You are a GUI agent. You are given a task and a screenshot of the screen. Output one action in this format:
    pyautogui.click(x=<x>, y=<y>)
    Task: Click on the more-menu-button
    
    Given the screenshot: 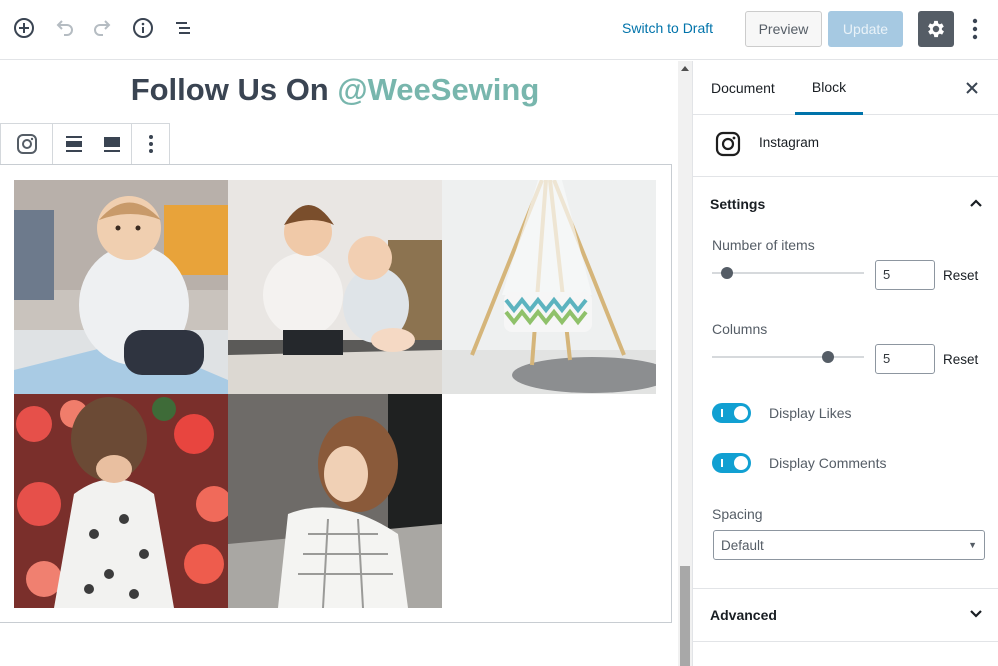 What is the action you would take?
    pyautogui.click(x=975, y=29)
    